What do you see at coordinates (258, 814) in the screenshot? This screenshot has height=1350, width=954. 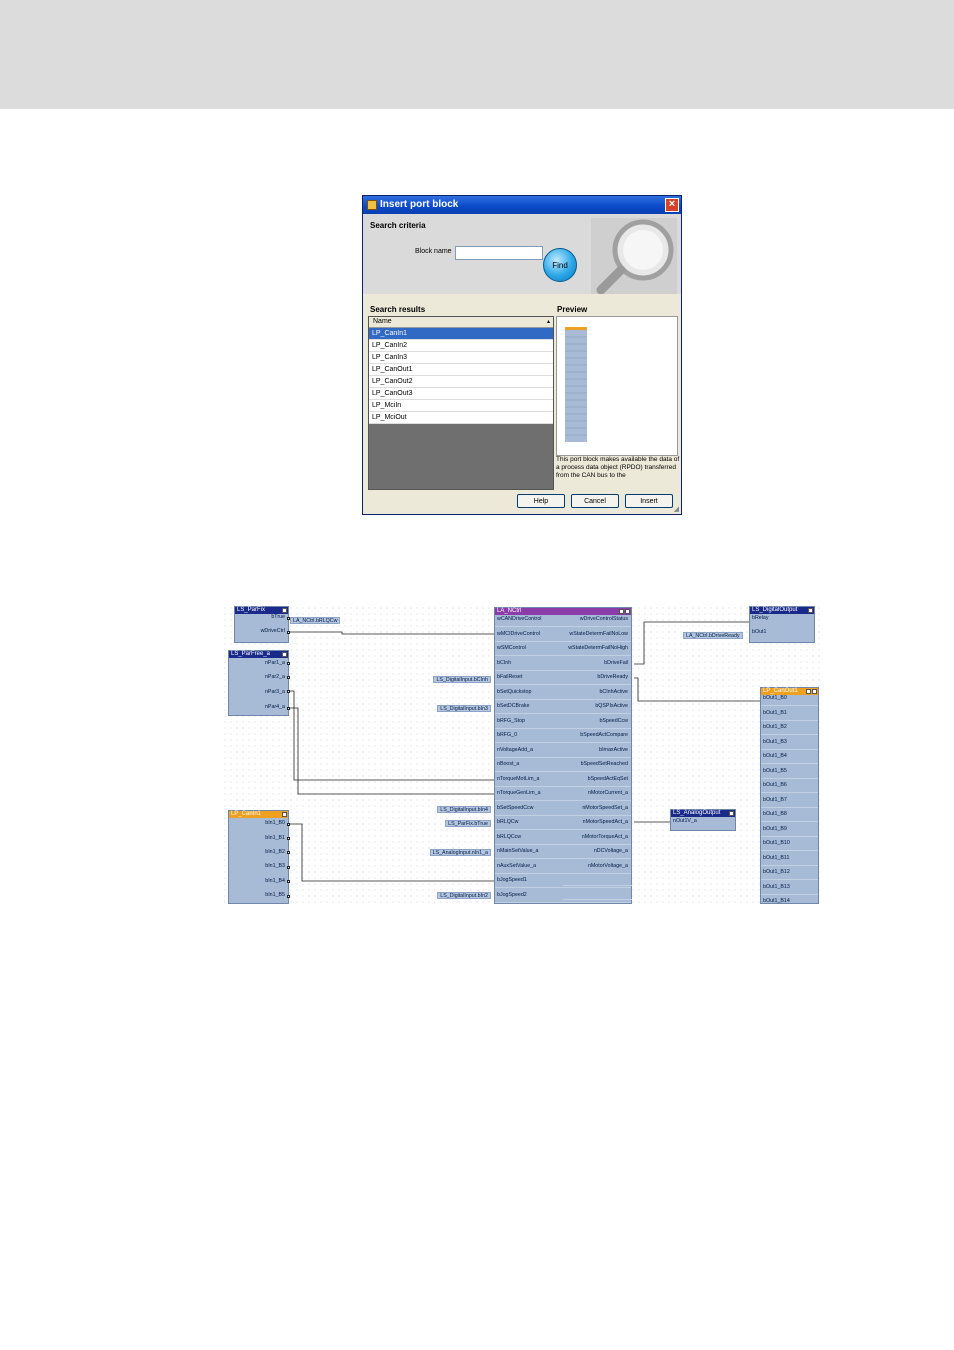 I see `block-header: LP_CanIn1` at bounding box center [258, 814].